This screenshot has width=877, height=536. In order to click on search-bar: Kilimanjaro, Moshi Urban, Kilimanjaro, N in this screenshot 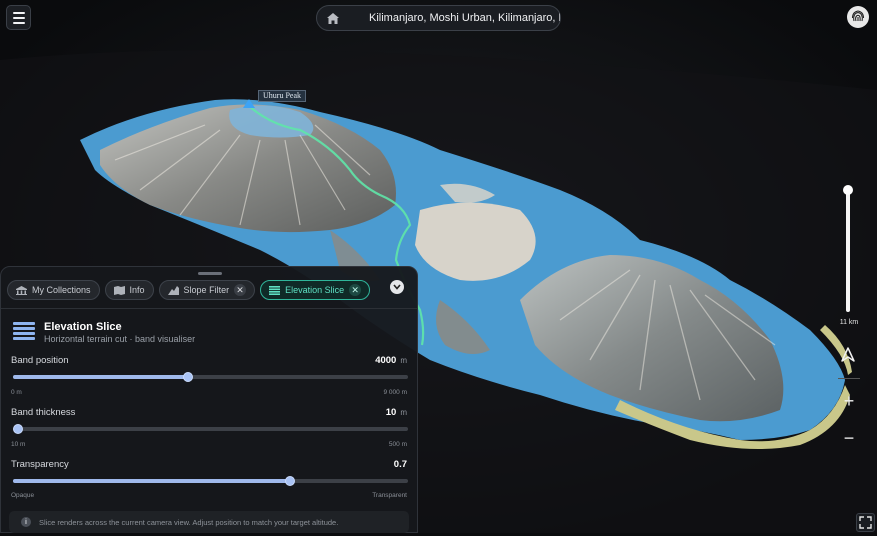, I will do `click(438, 18)`.